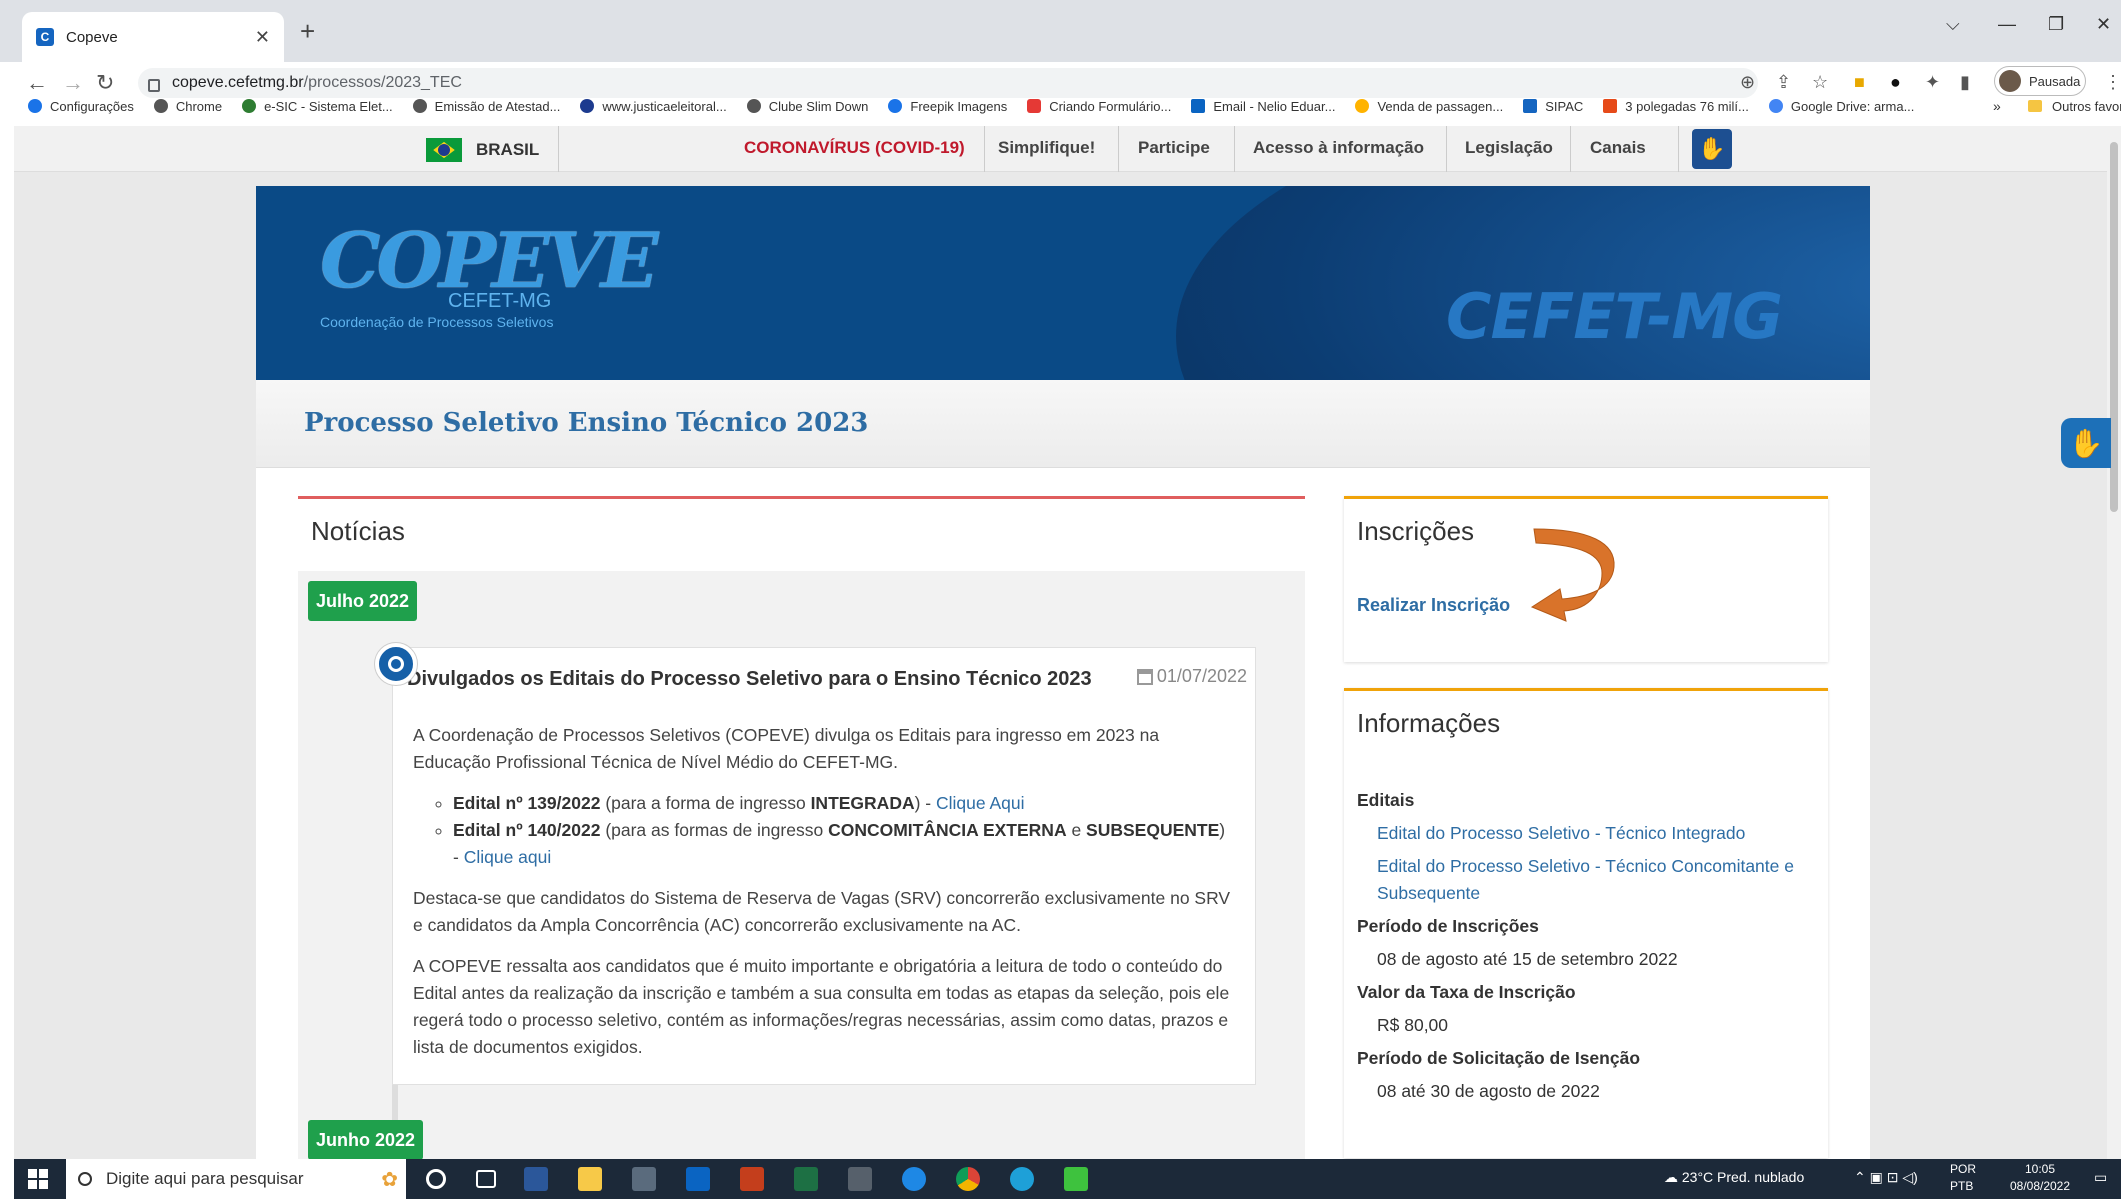 The height and width of the screenshot is (1199, 2121). Describe the element at coordinates (536, 1179) in the screenshot. I see `word-icon` at that location.